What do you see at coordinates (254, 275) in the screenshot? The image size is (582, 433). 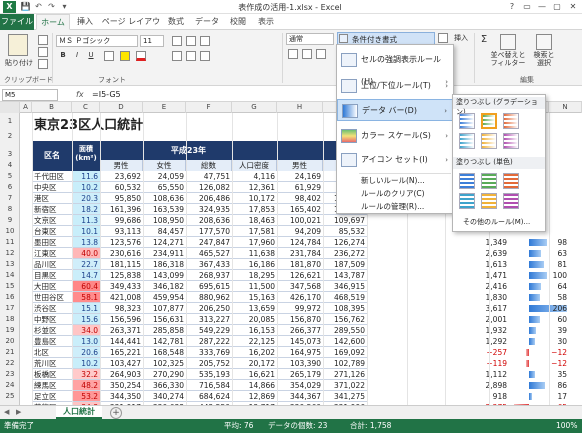 I see `density-cell: 18,295` at bounding box center [254, 275].